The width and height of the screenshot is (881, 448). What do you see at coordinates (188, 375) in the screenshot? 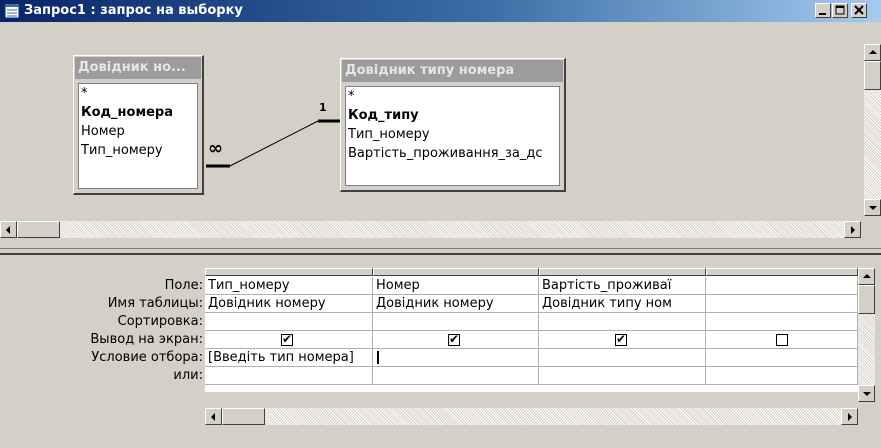
I see `row-label-or: или:` at bounding box center [188, 375].